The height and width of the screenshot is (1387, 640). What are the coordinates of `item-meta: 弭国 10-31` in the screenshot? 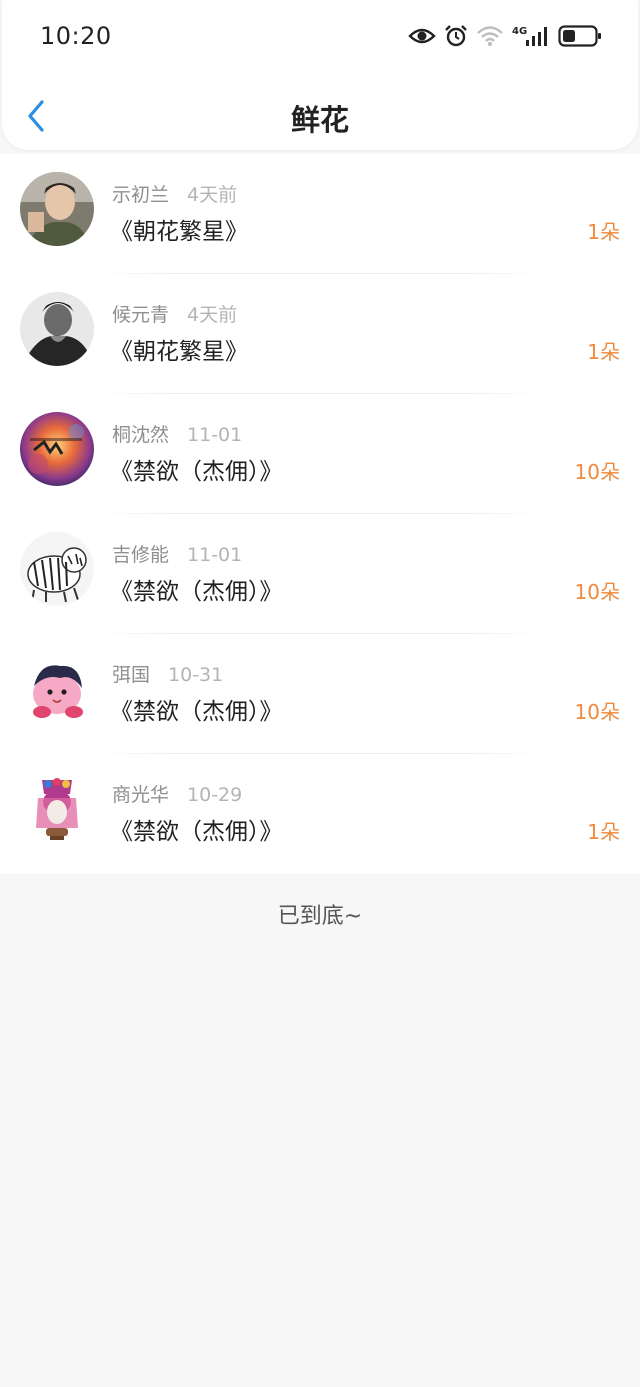 It's located at (167, 673).